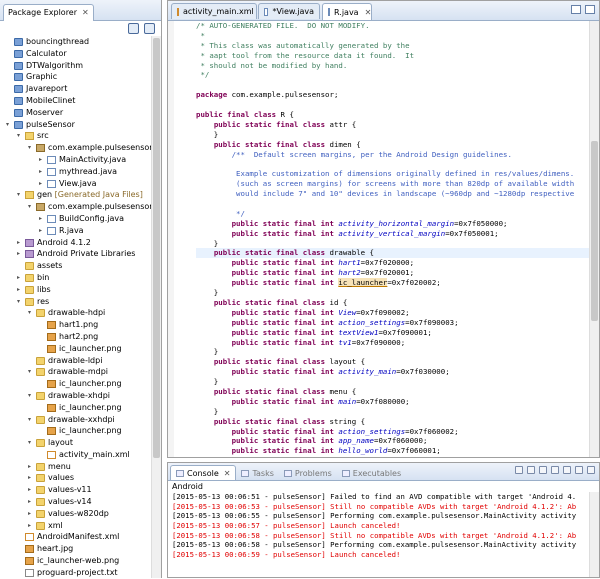 The height and width of the screenshot is (579, 600). Describe the element at coordinates (76, 455) in the screenshot. I see `tree-item: activity_main.xml` at that location.